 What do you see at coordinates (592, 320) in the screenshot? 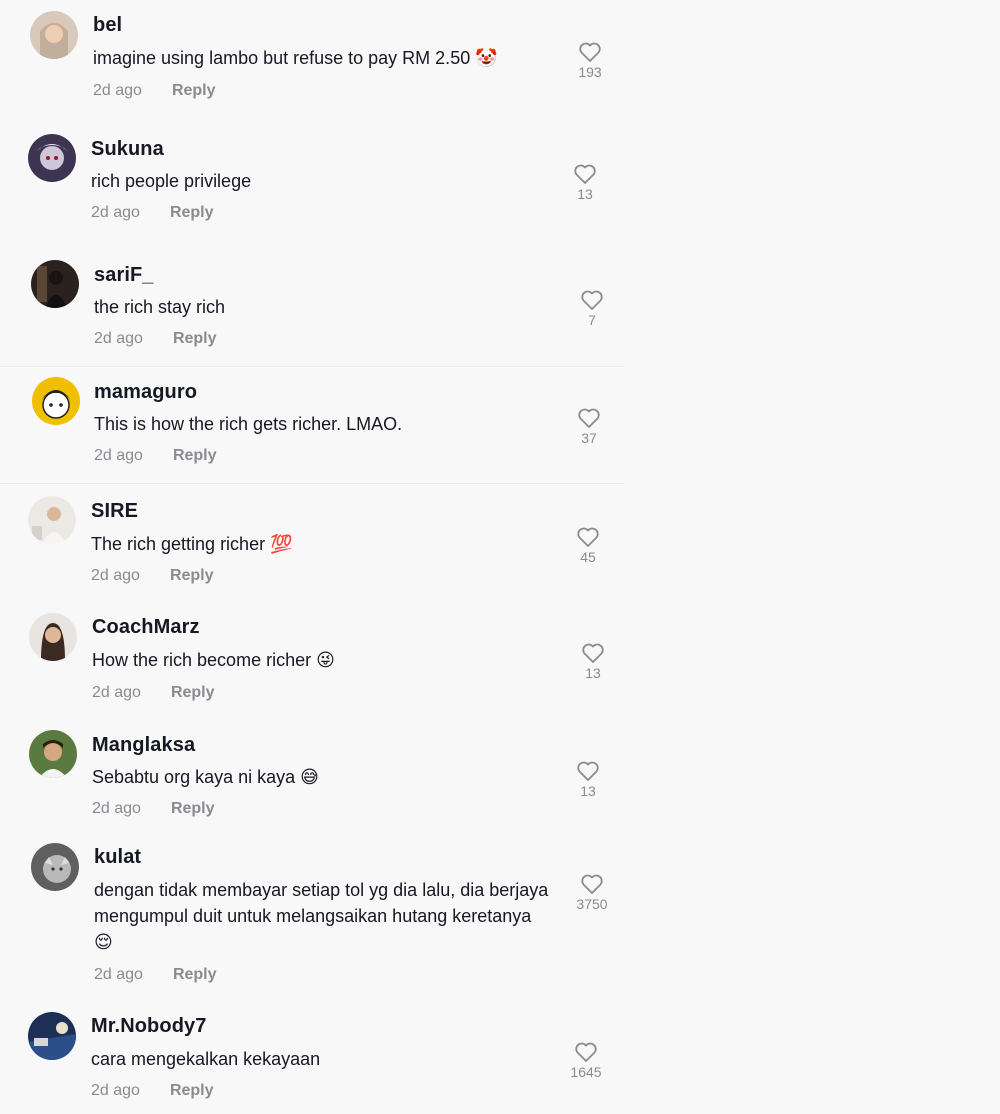
I see `like-count: 7` at bounding box center [592, 320].